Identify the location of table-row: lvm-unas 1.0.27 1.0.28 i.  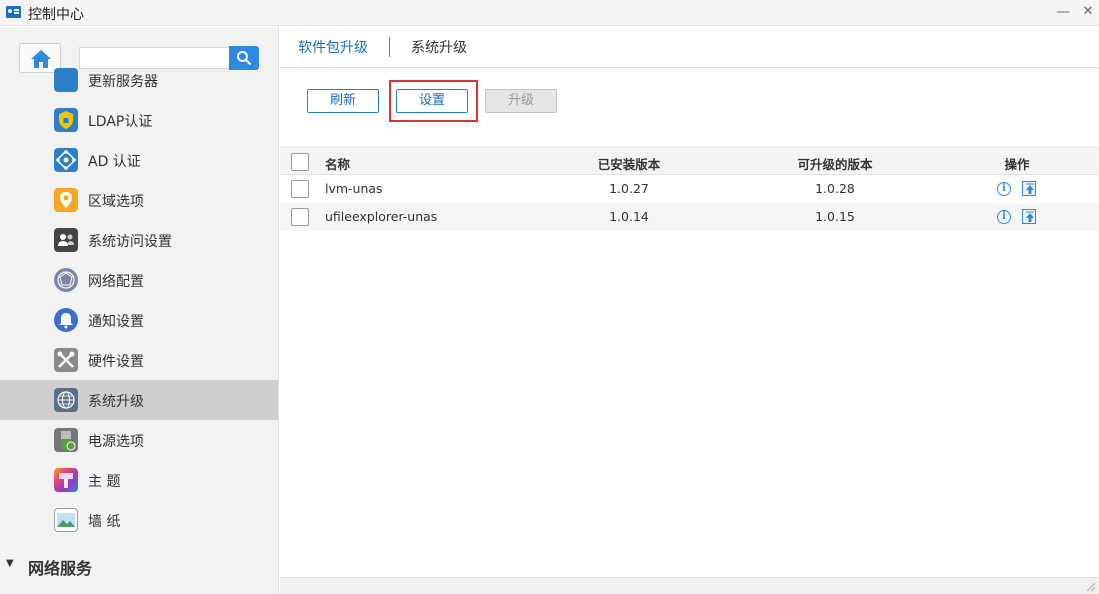
(689, 189).